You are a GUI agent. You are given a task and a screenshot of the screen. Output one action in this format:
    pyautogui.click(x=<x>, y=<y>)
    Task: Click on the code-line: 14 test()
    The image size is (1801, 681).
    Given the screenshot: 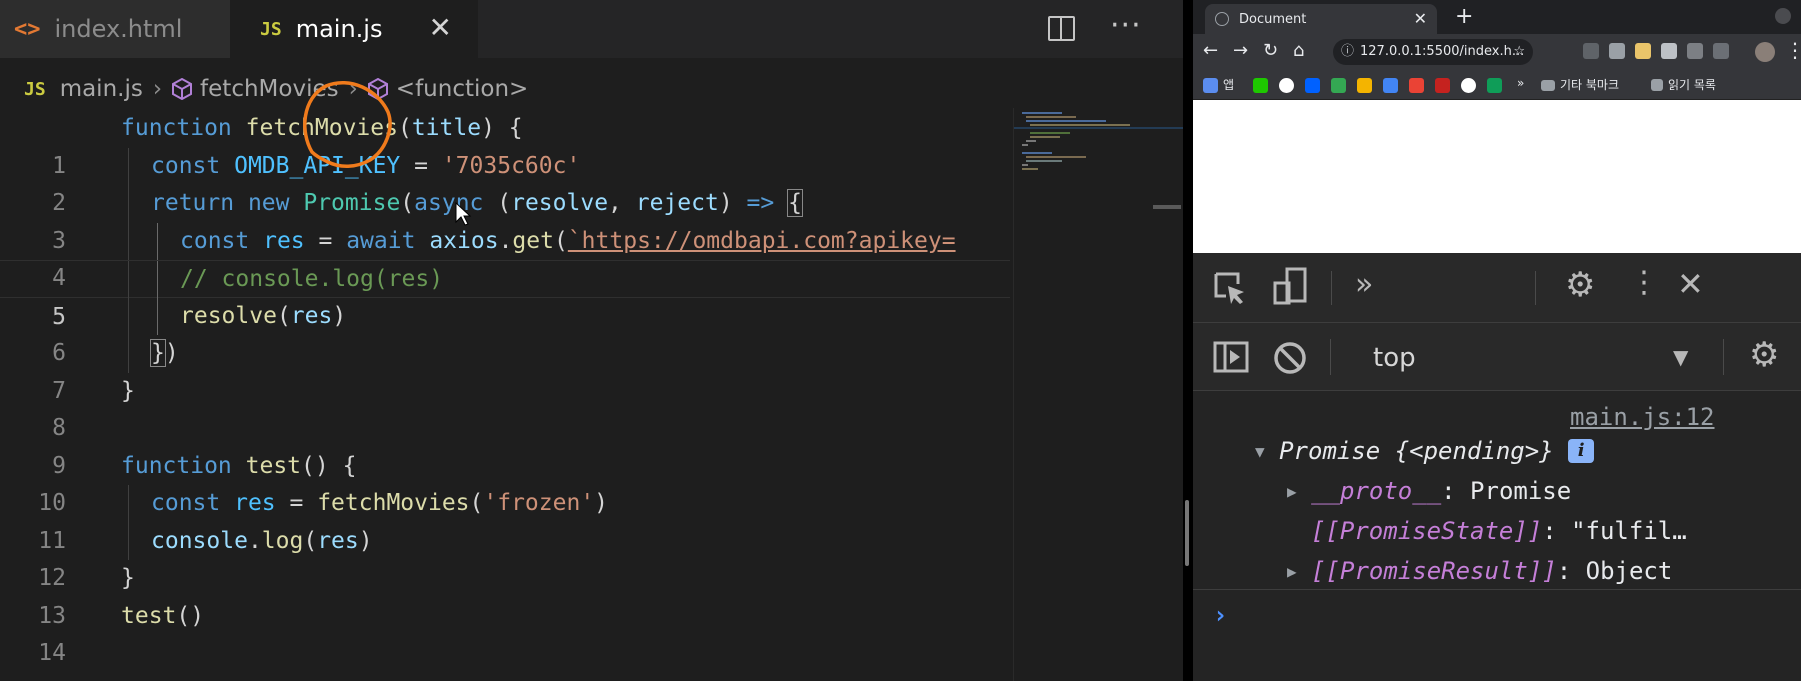 What is the action you would take?
    pyautogui.click(x=505, y=632)
    